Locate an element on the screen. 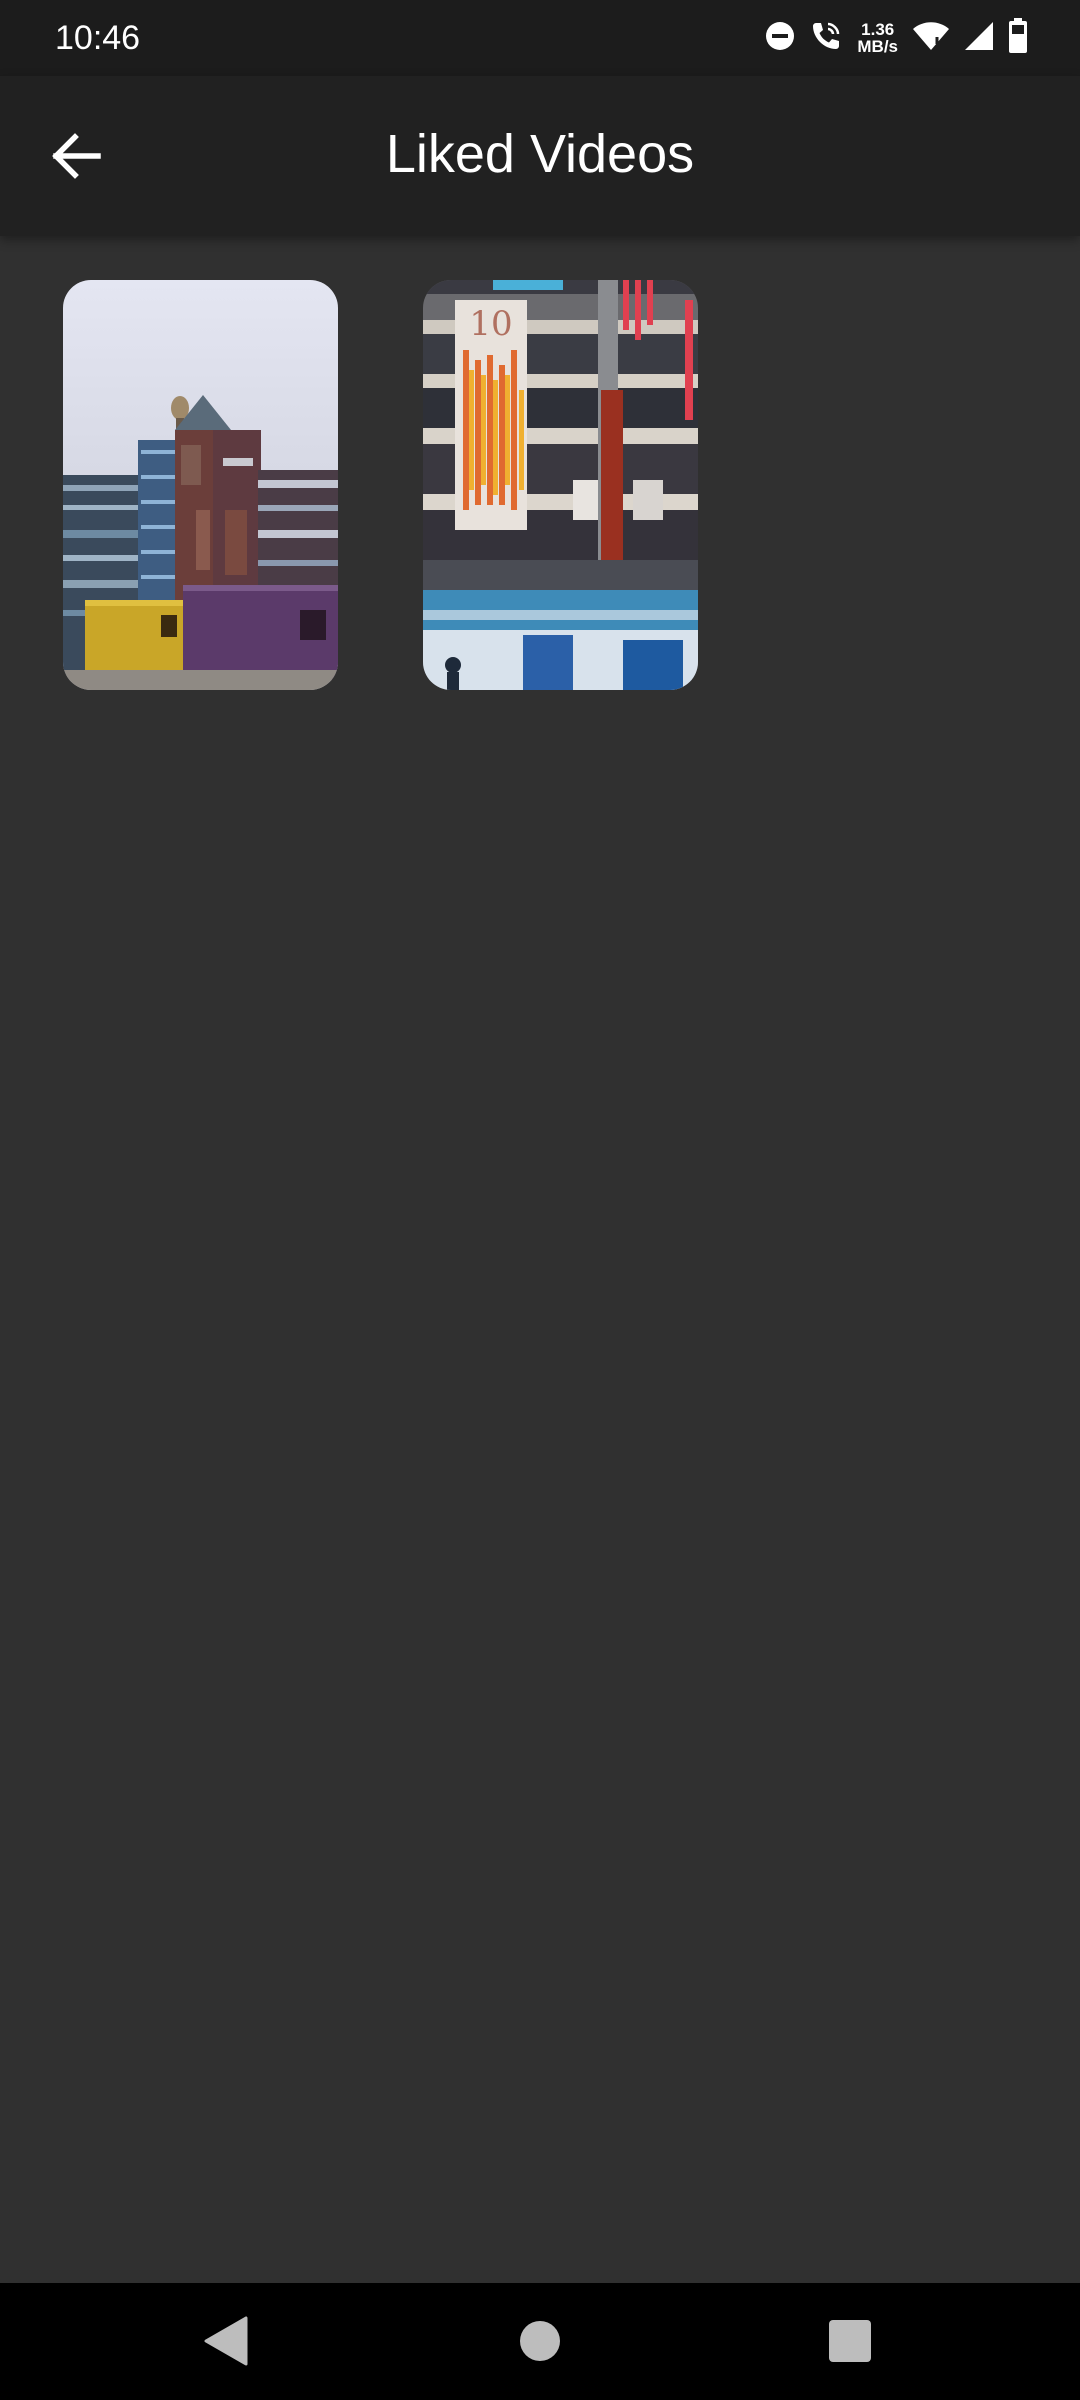  svg-text: 10 is located at coordinates (490, 324).